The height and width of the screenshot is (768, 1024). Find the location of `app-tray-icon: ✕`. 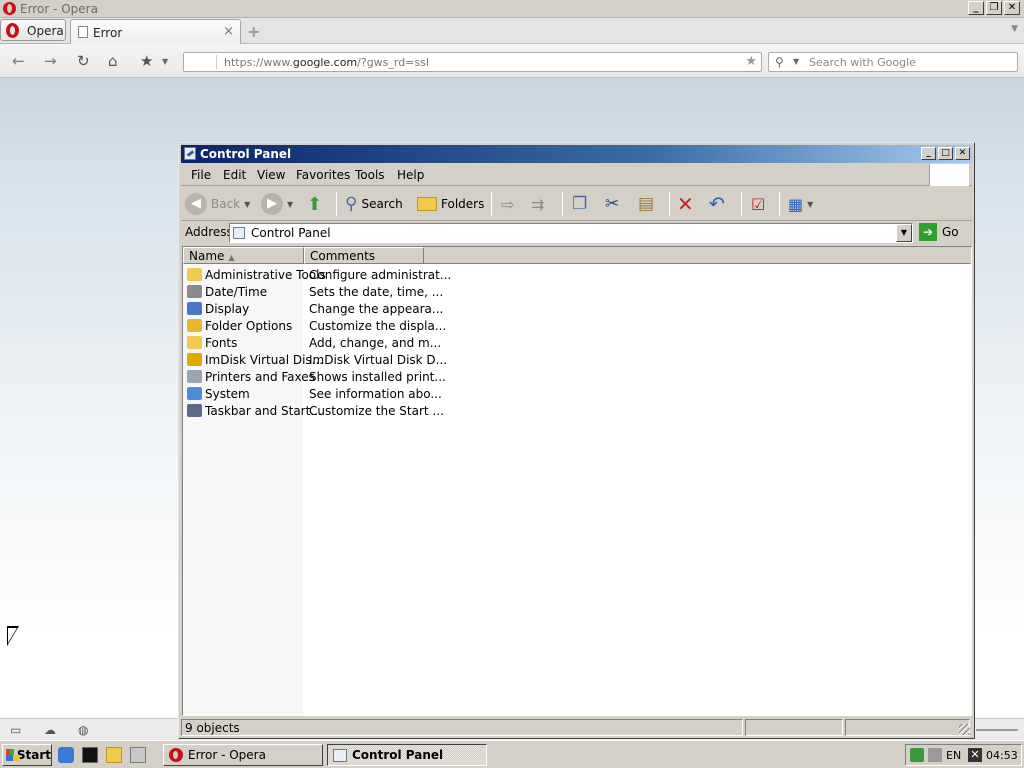

app-tray-icon: ✕ is located at coordinates (975, 755).